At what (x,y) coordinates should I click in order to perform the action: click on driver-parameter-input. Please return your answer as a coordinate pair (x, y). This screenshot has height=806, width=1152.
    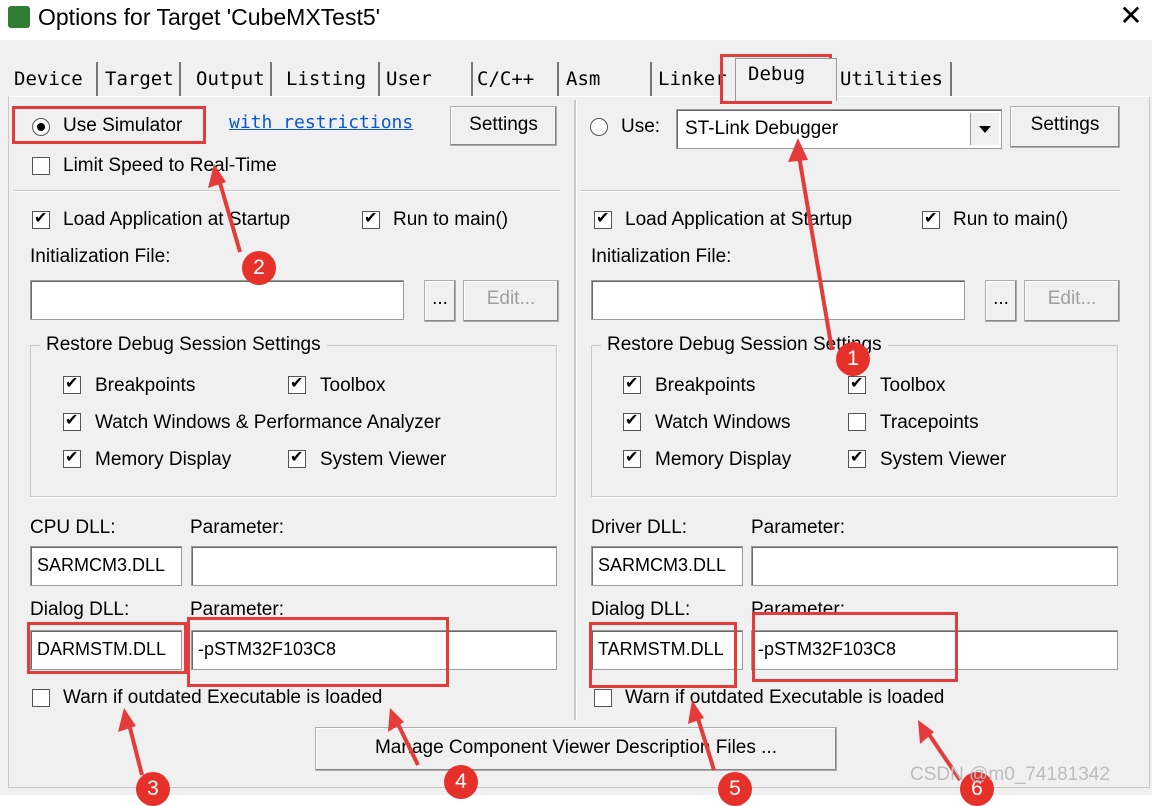
    Looking at the image, I should click on (934, 566).